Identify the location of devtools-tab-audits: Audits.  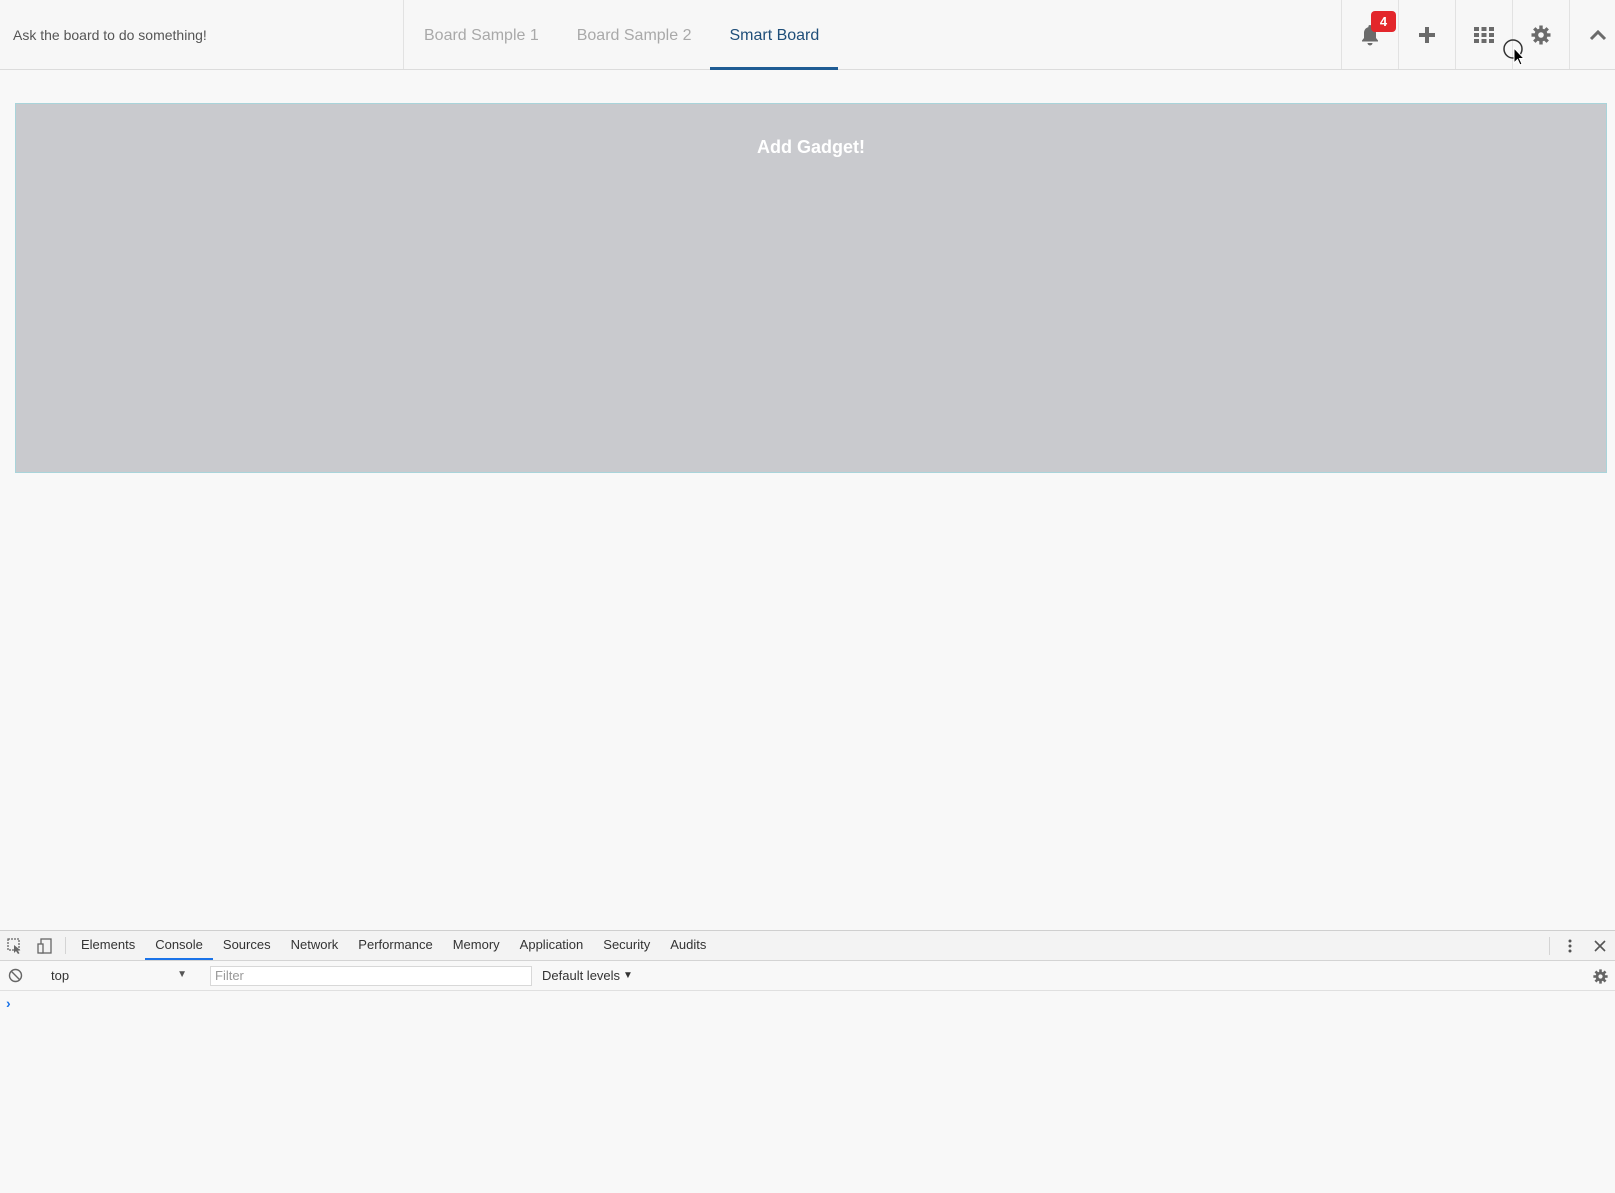
(688, 945).